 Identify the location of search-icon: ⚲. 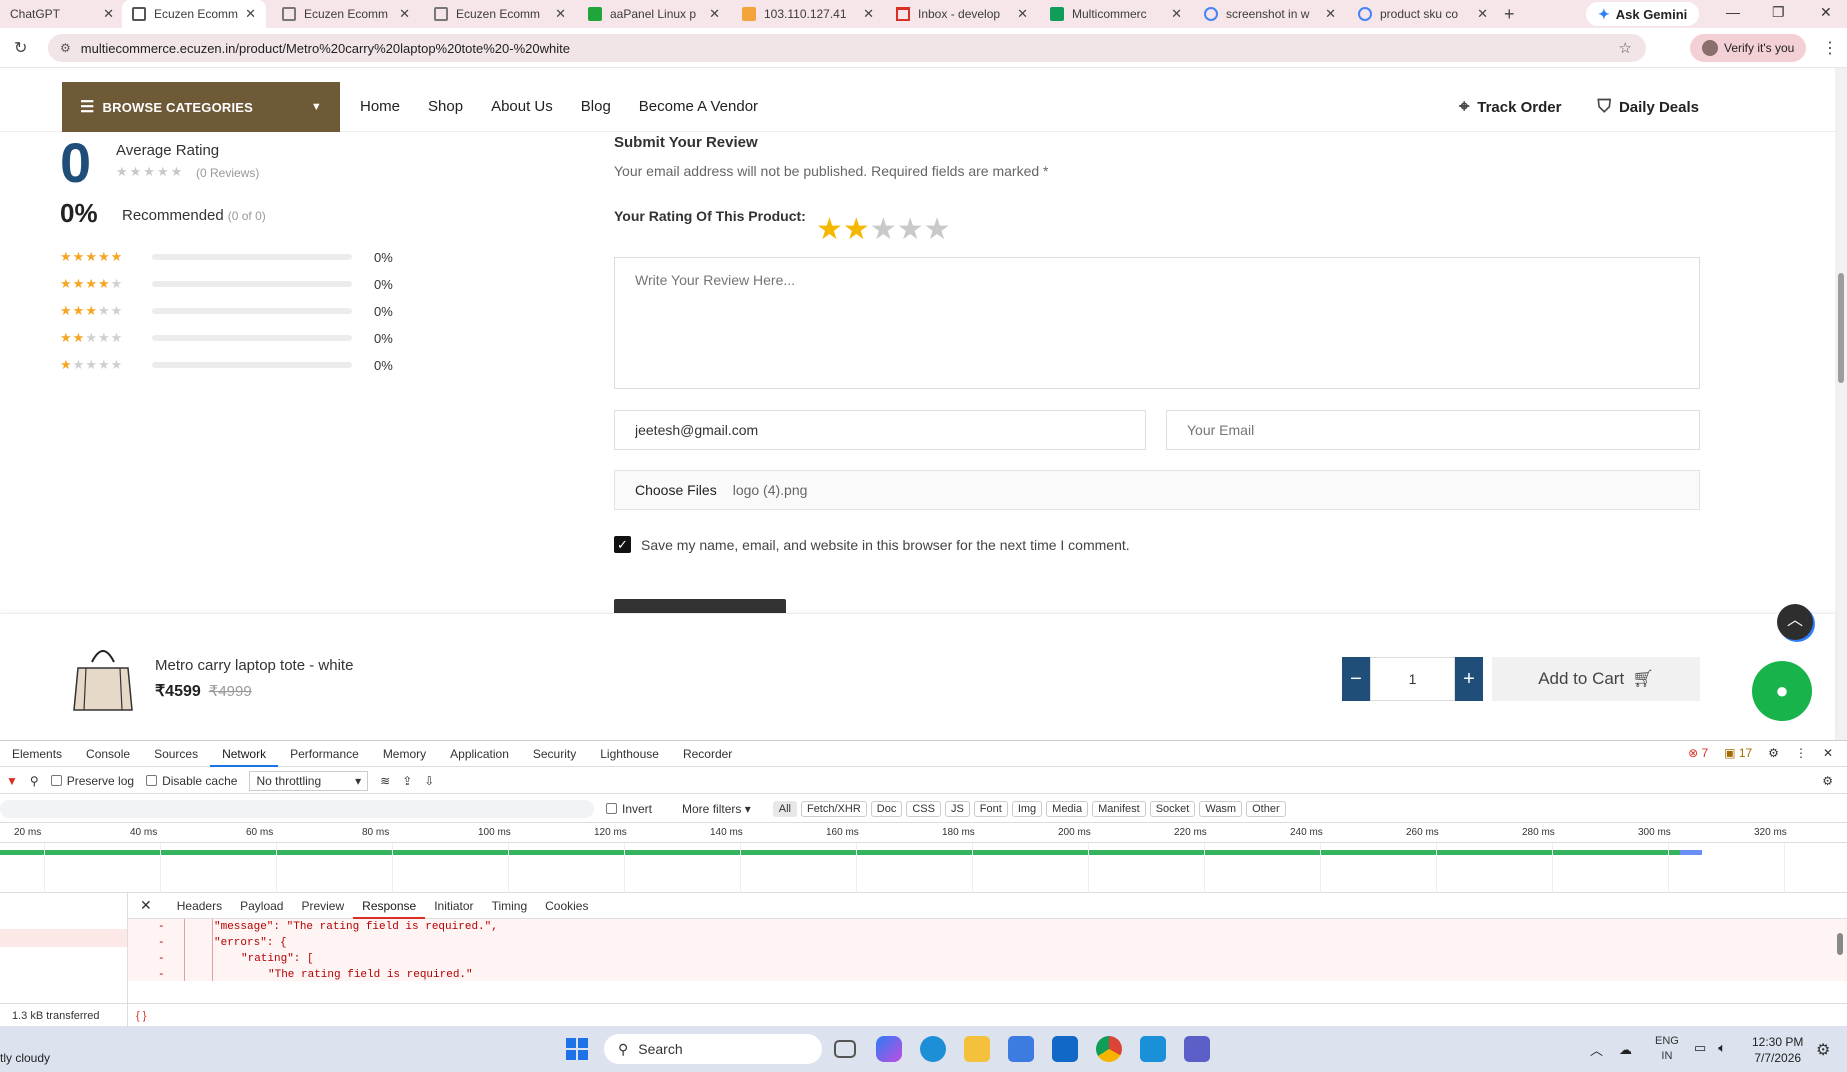
(34, 781).